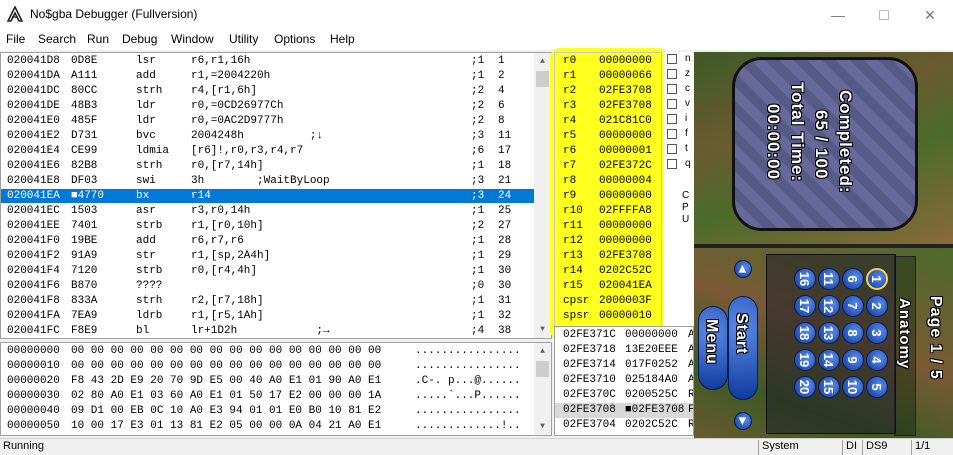 Image resolution: width=953 pixels, height=455 pixels. What do you see at coordinates (877, 360) in the screenshot?
I see `number-button-4: 4` at bounding box center [877, 360].